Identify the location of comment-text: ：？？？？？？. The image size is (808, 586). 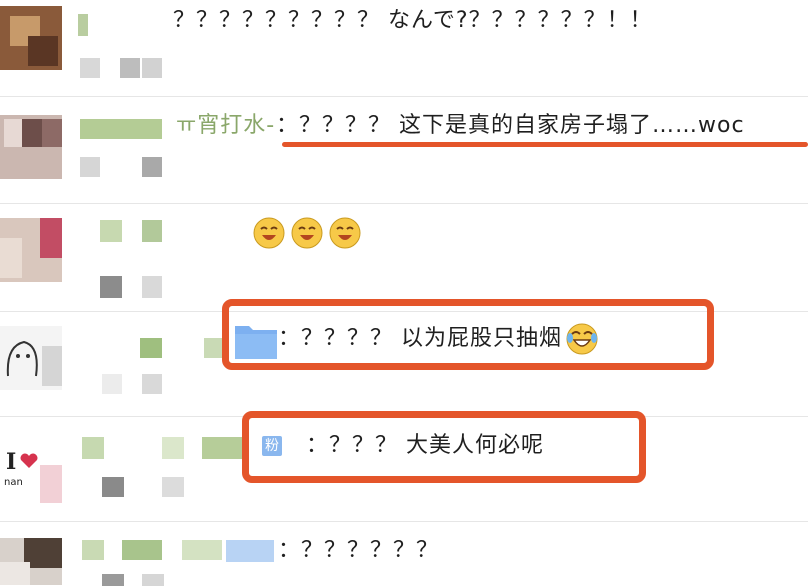
(359, 550).